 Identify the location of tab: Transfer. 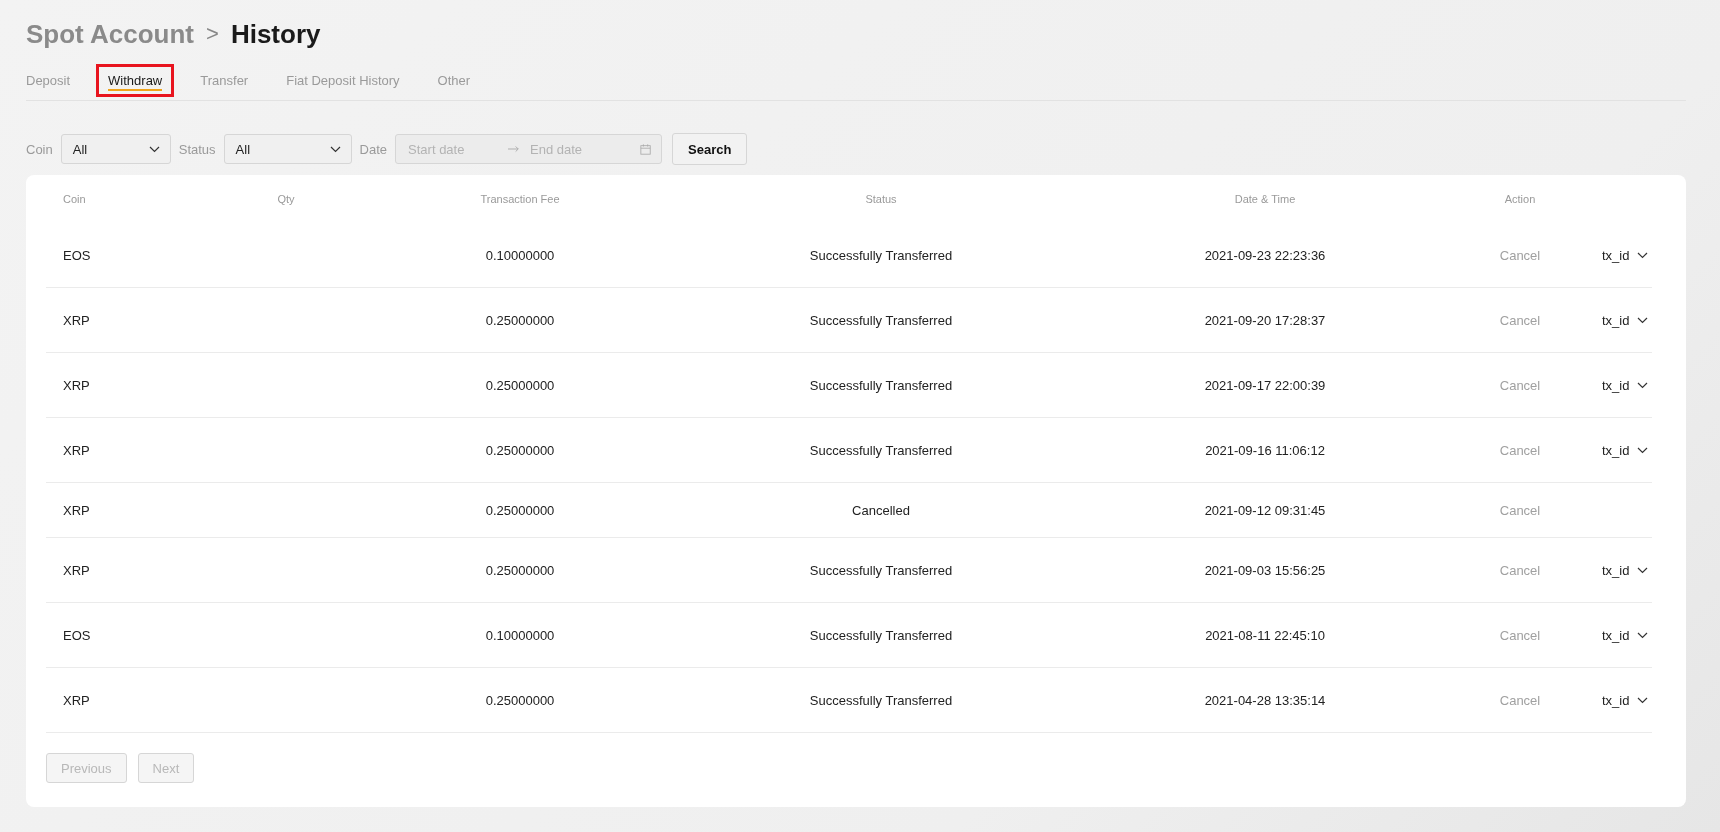
(224, 80).